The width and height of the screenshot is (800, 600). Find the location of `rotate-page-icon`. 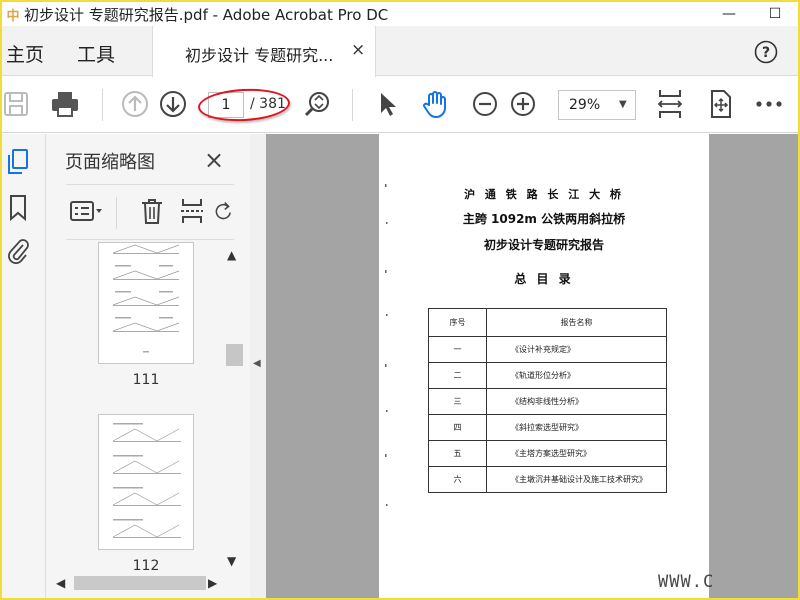

rotate-page-icon is located at coordinates (224, 211).